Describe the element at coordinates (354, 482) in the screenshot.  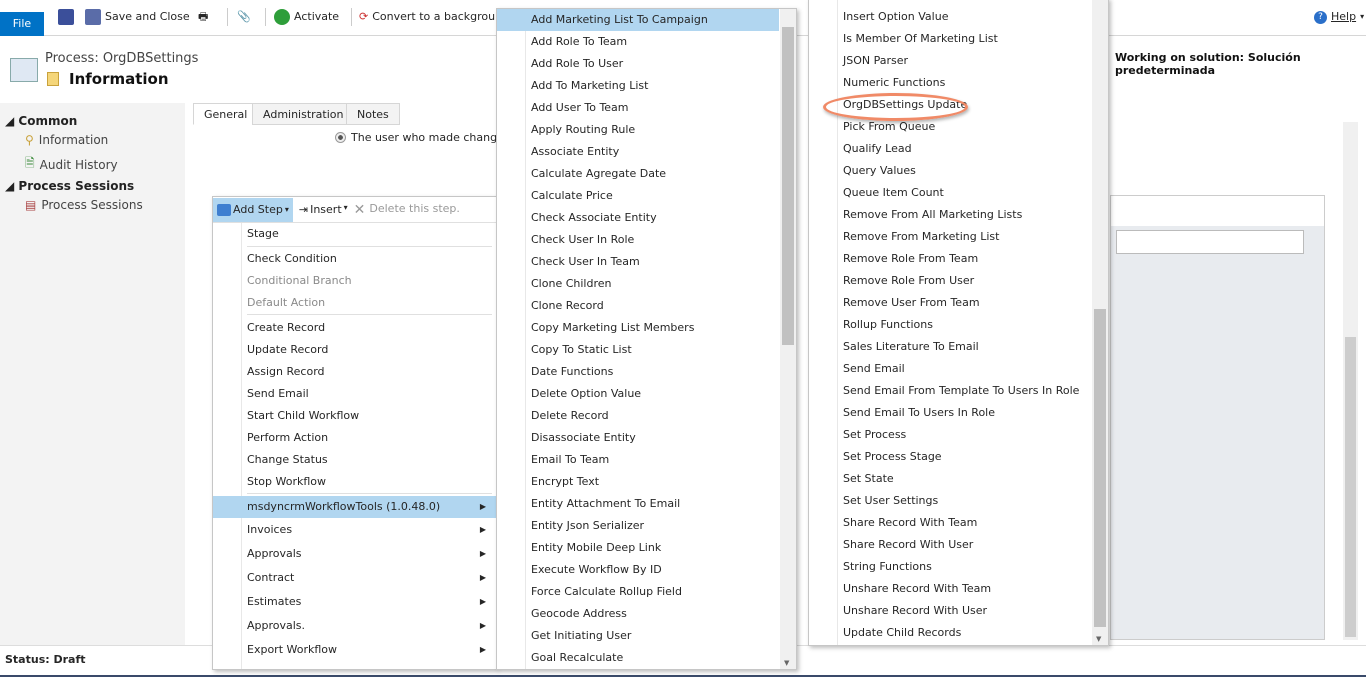
I see `menu-item: Stop Workflow` at that location.